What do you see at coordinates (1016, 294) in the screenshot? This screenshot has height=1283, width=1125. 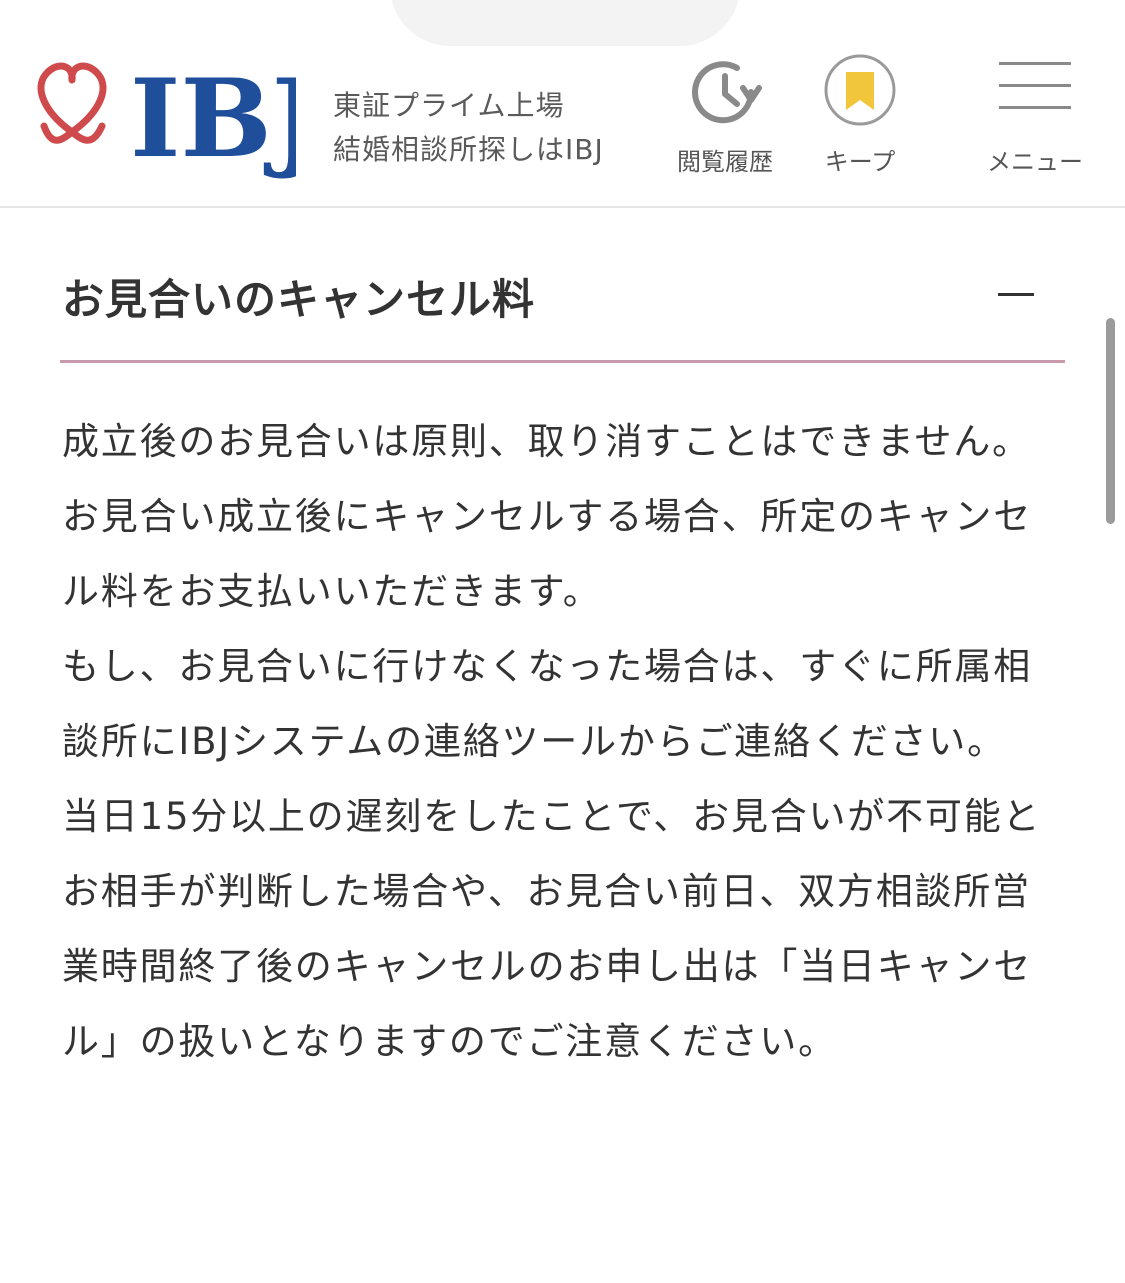 I see `minus-icon` at bounding box center [1016, 294].